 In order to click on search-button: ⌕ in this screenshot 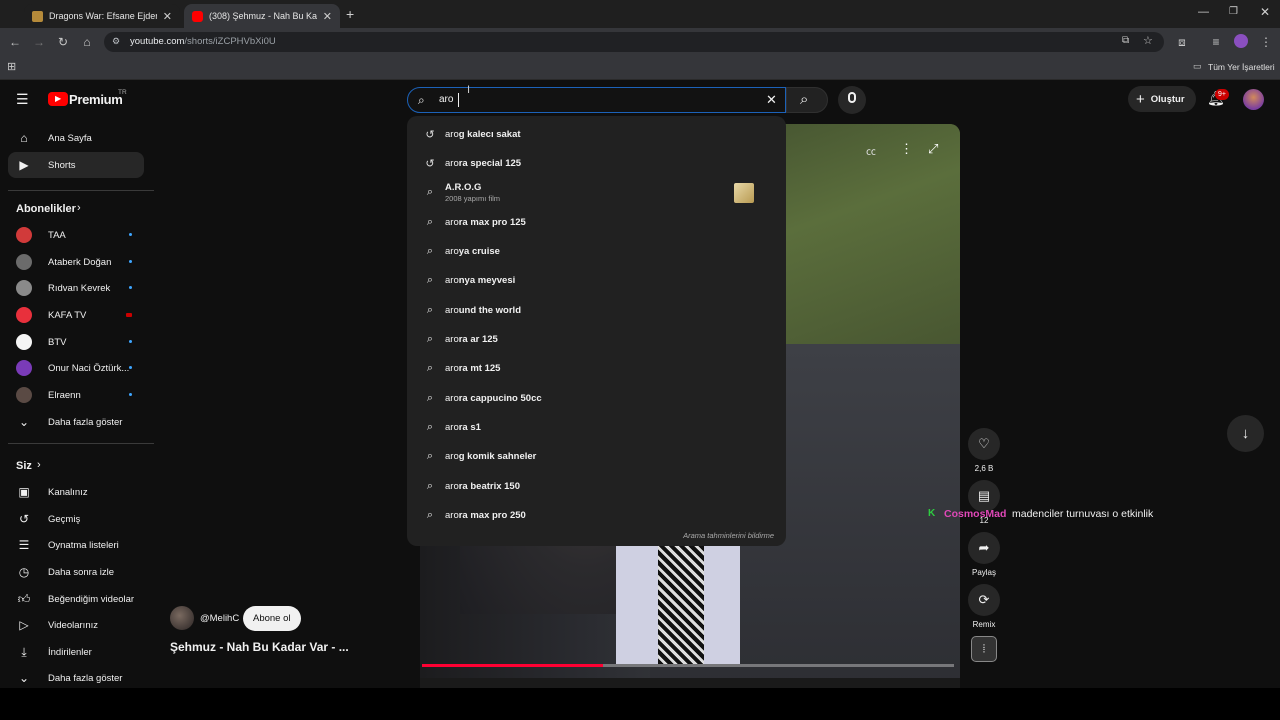, I will do `click(807, 100)`.